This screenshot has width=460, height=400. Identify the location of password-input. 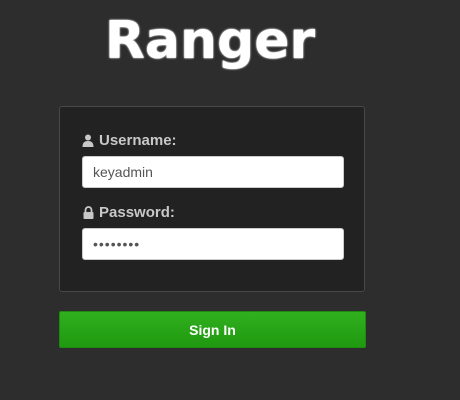
(213, 244).